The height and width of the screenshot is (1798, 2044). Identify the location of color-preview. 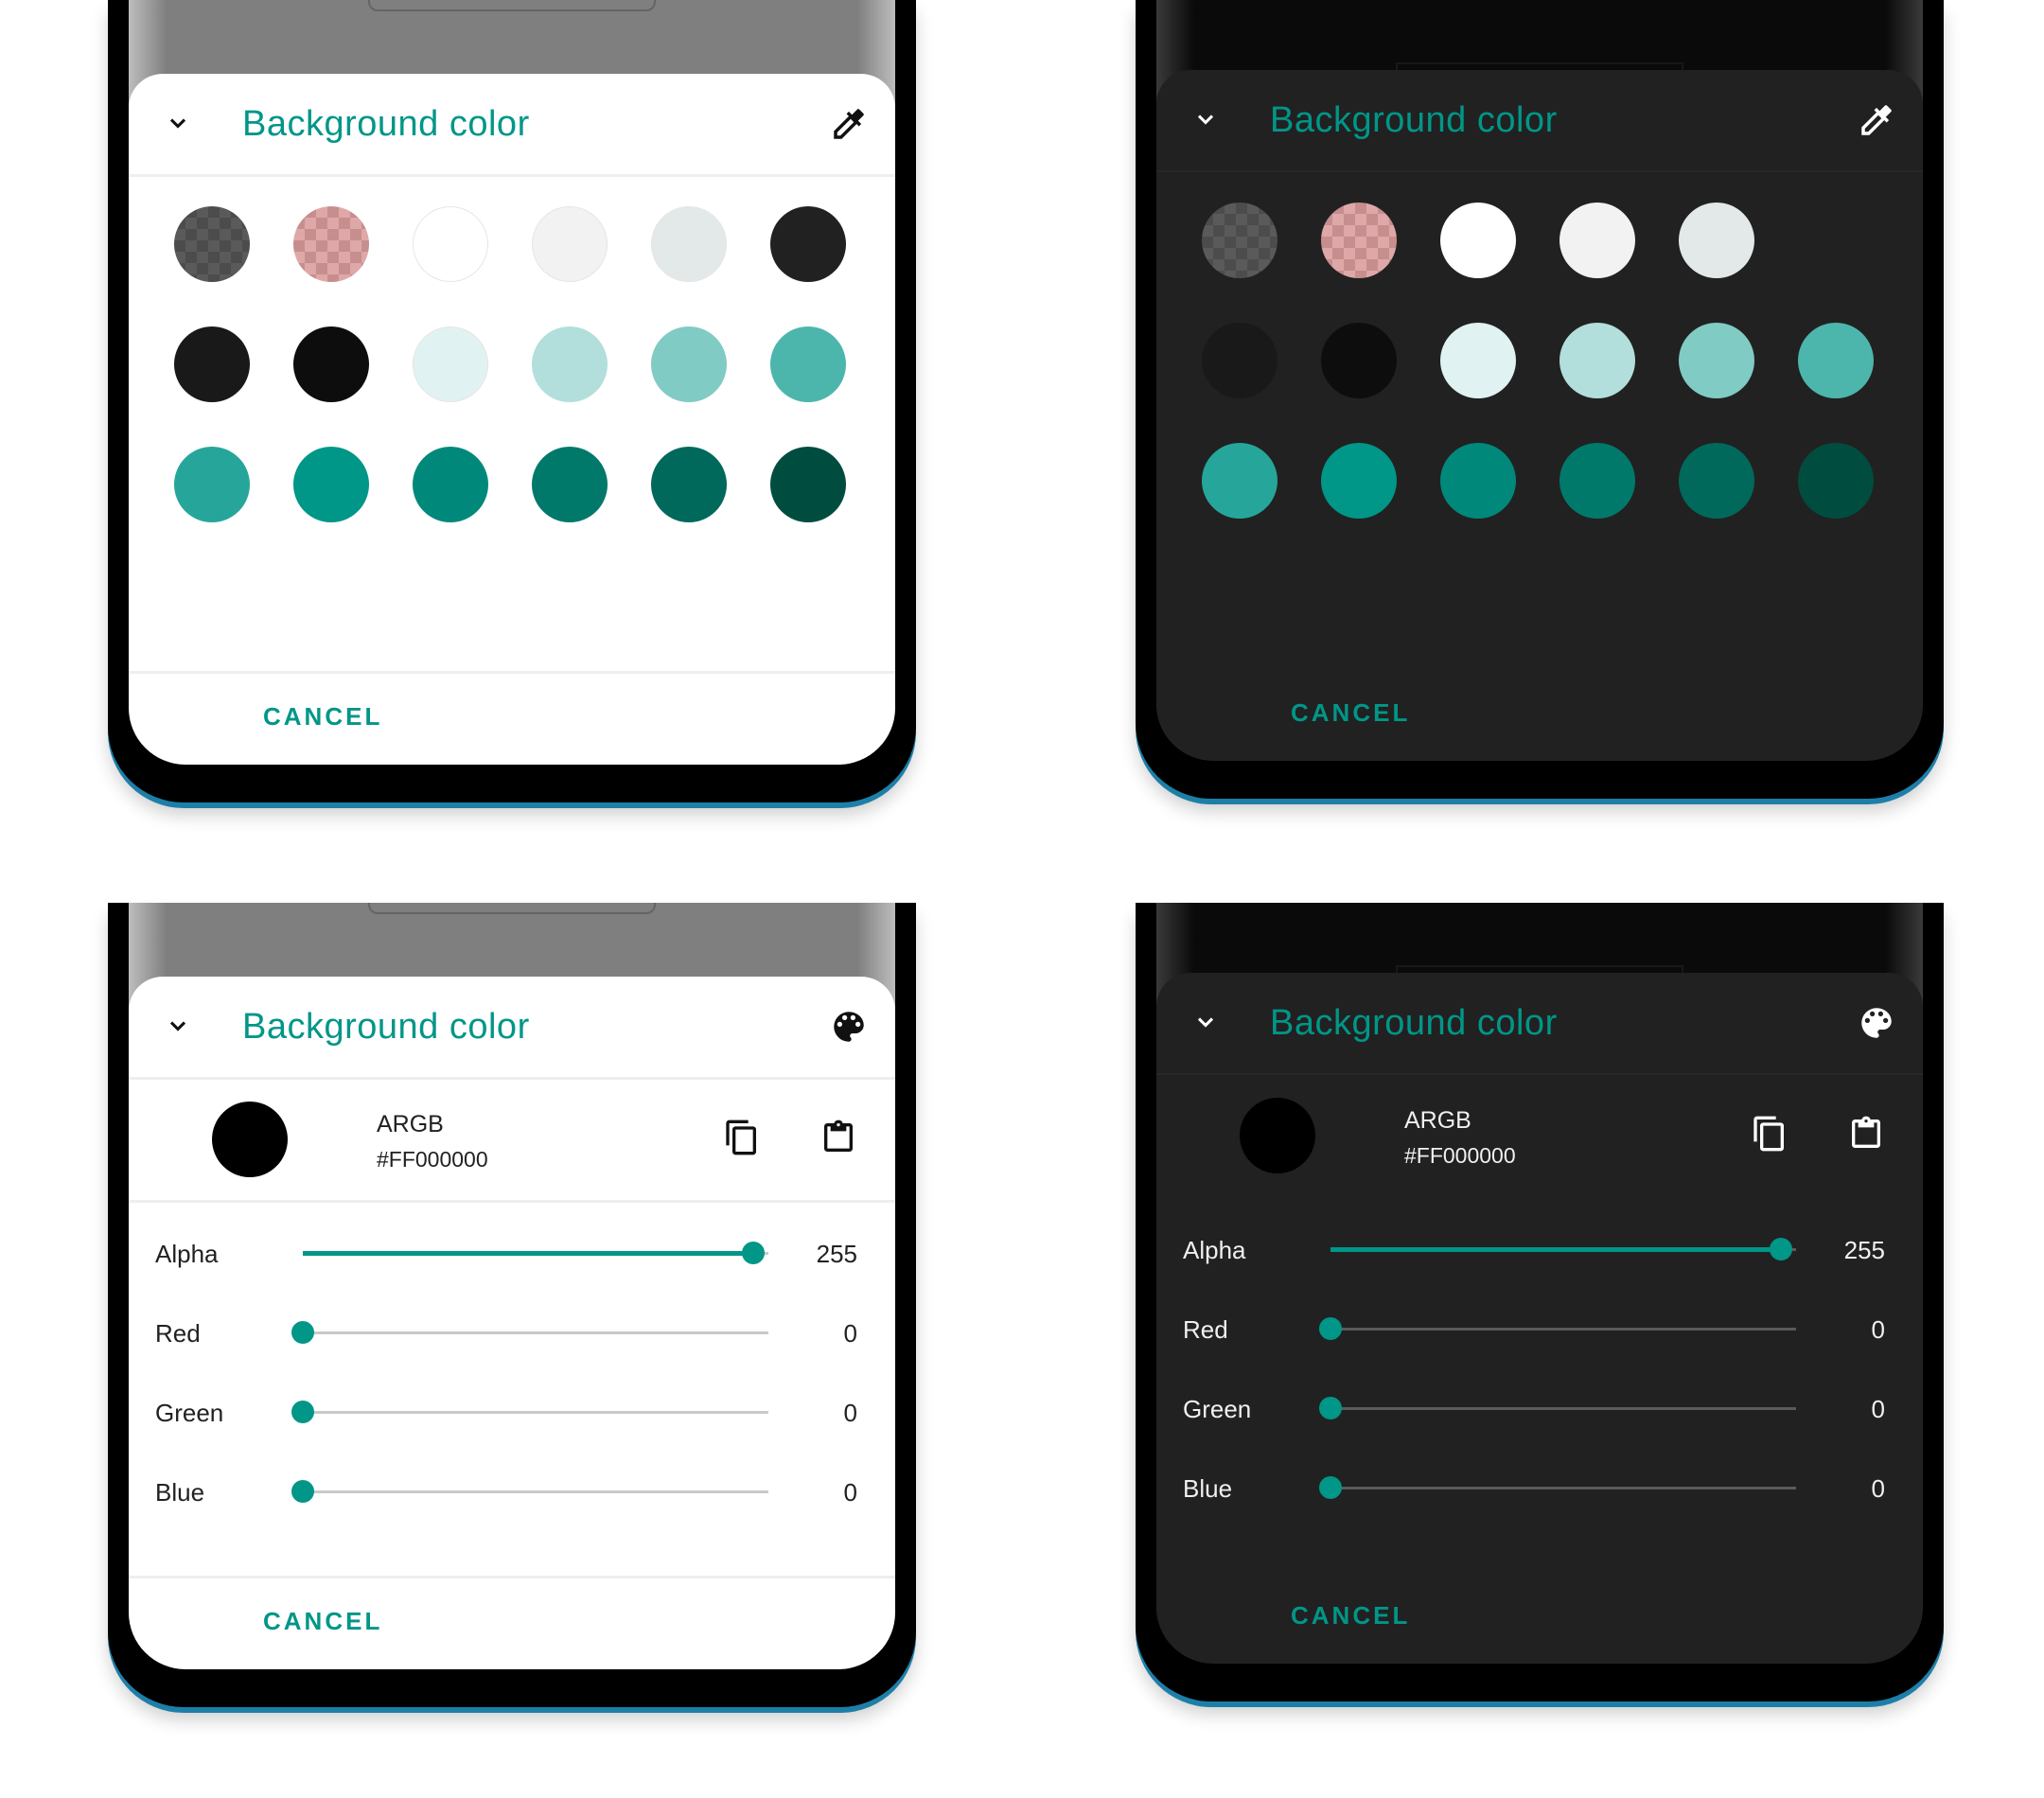
(250, 1139).